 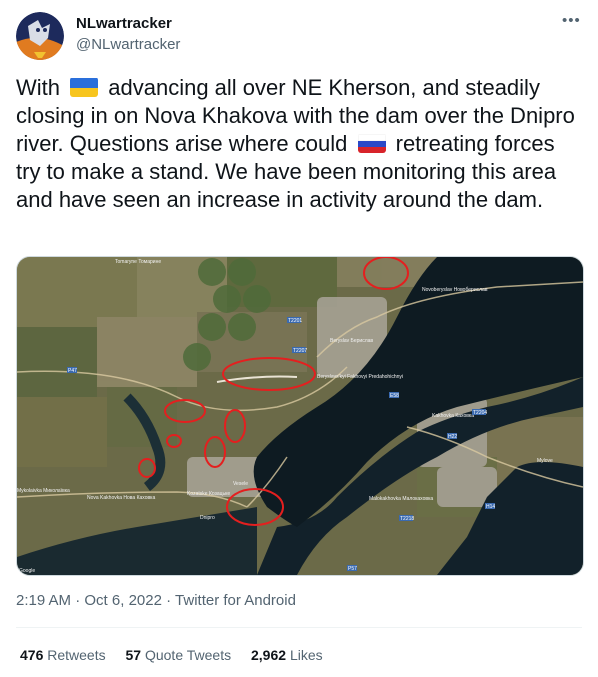 What do you see at coordinates (84, 87) in the screenshot?
I see `ukraine-flag-icon` at bounding box center [84, 87].